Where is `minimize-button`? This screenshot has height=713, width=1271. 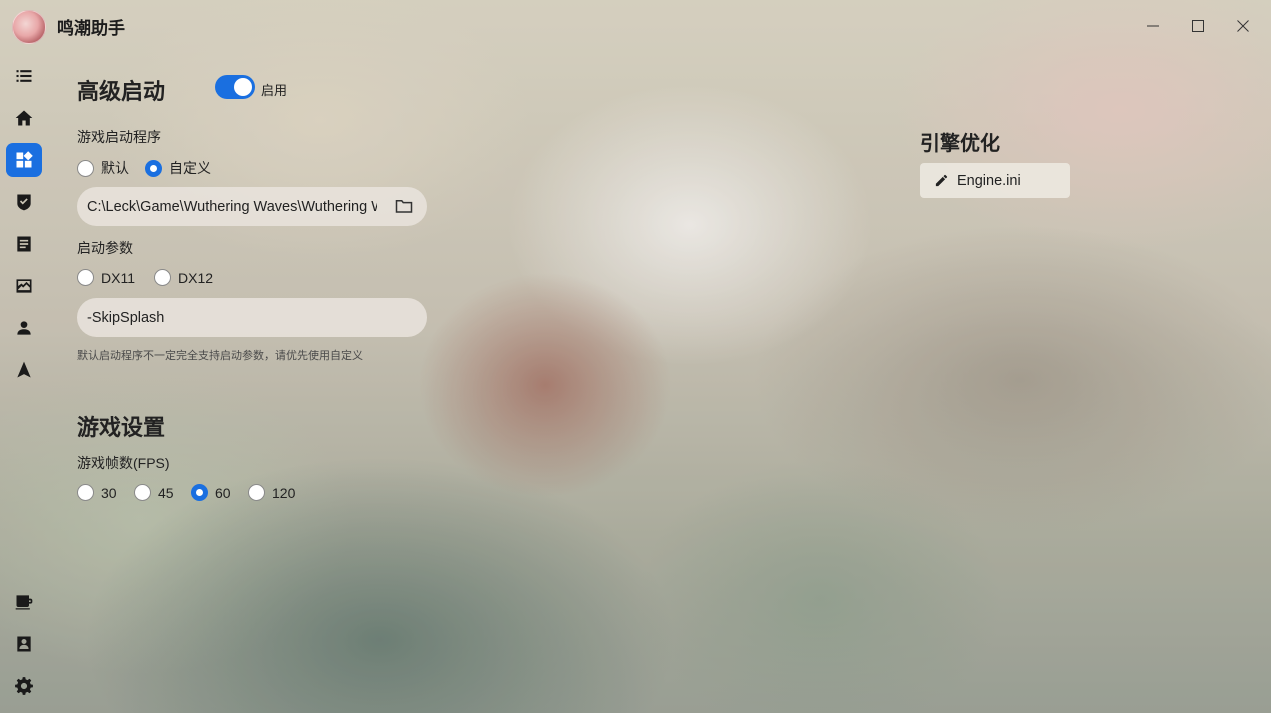
minimize-button is located at coordinates (1153, 26).